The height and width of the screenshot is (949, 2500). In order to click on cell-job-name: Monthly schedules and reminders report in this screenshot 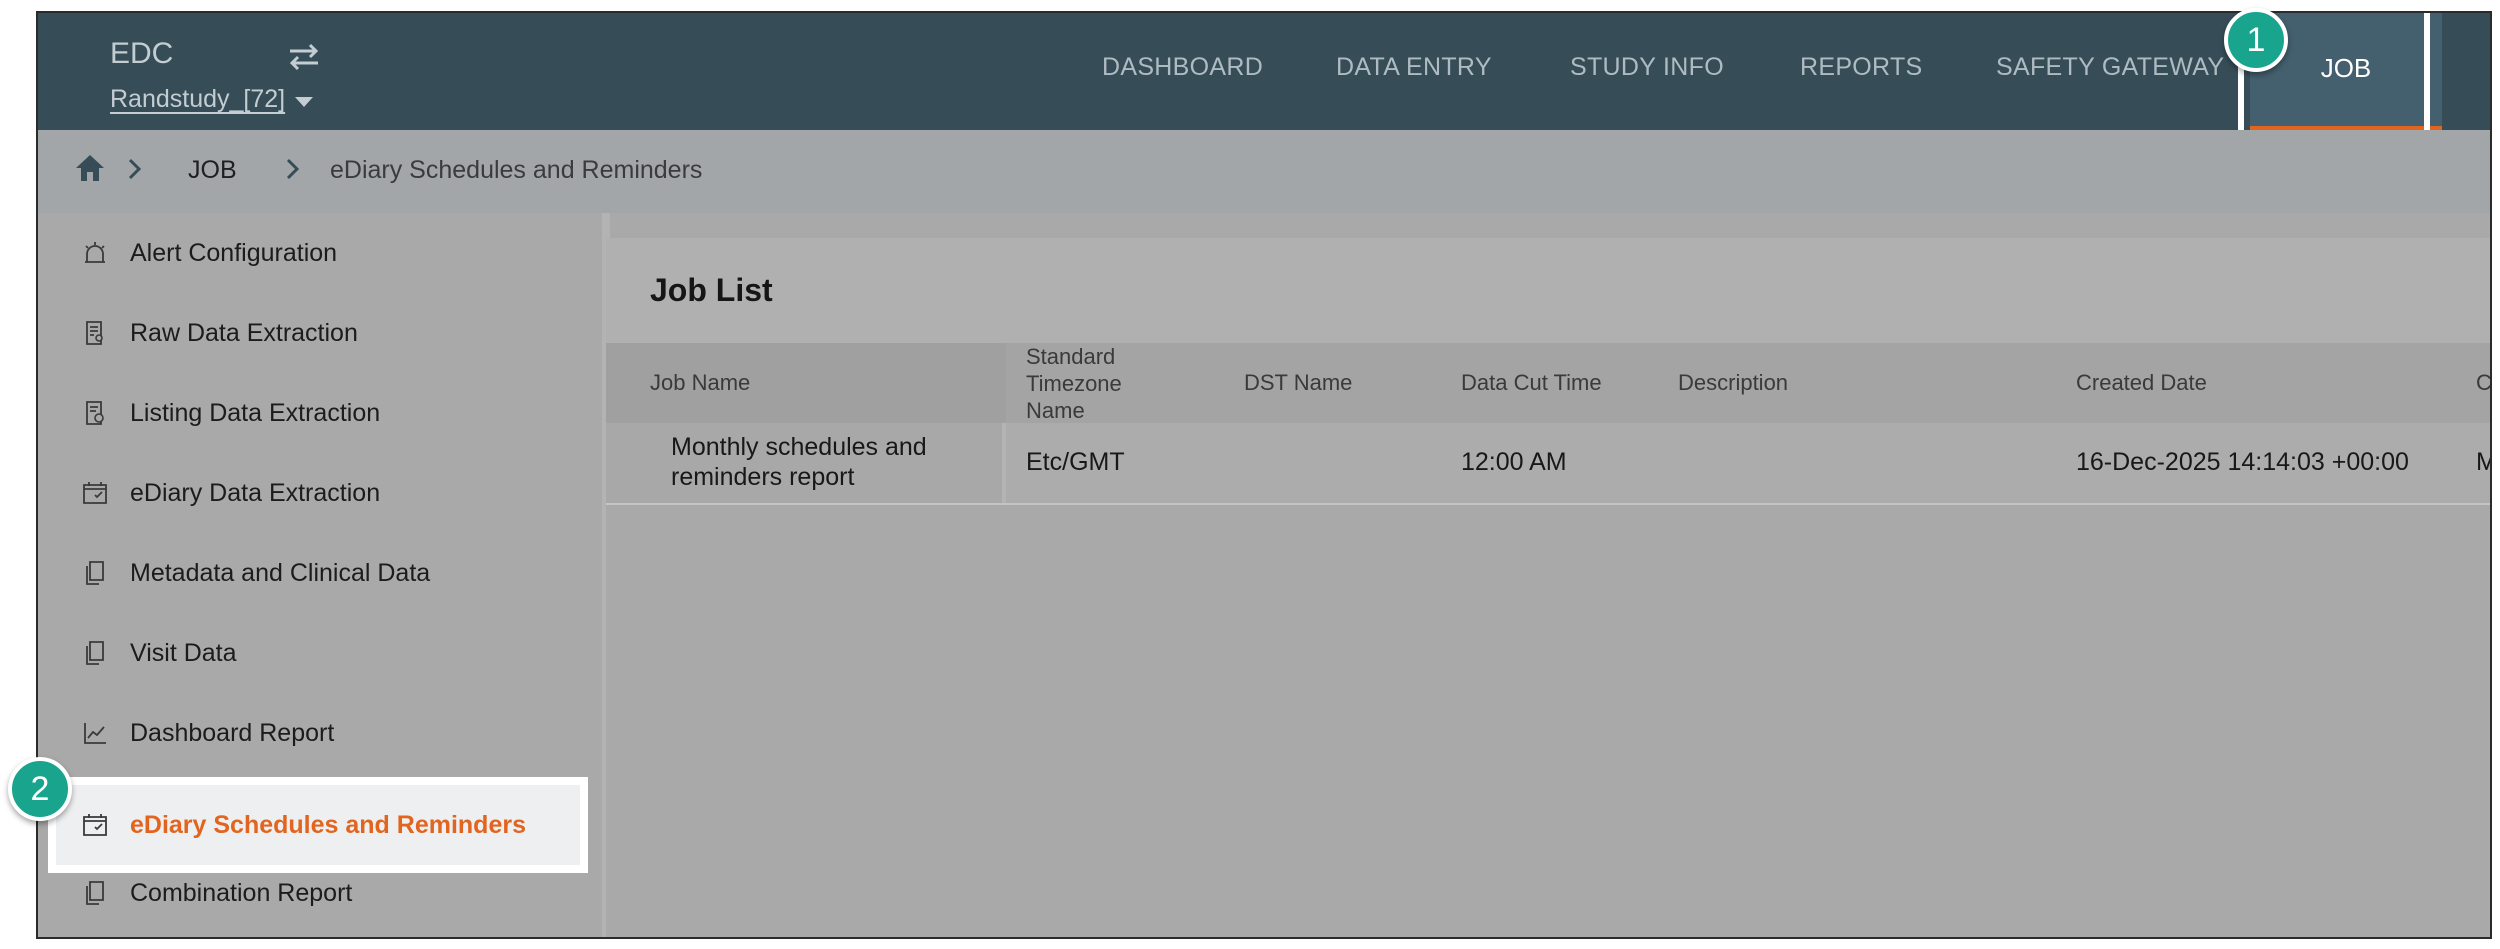, I will do `click(799, 462)`.